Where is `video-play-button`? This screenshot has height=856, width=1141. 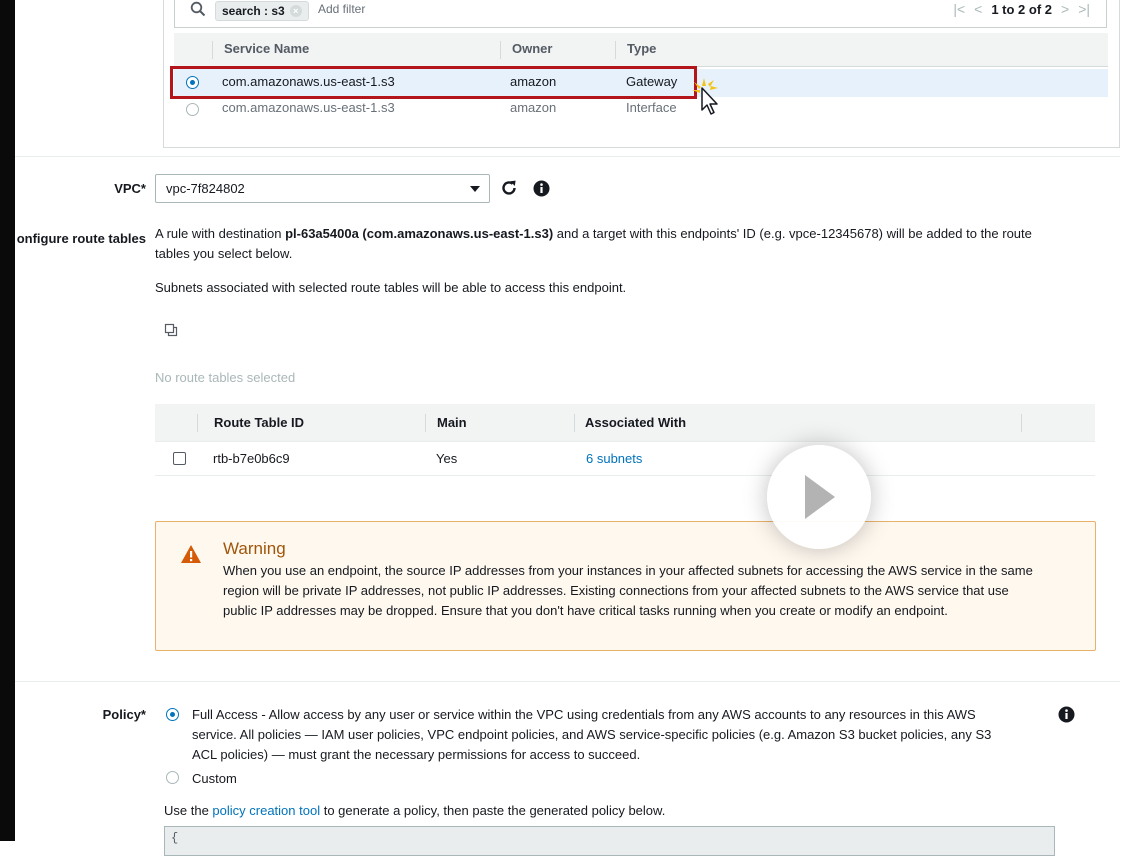
video-play-button is located at coordinates (819, 497).